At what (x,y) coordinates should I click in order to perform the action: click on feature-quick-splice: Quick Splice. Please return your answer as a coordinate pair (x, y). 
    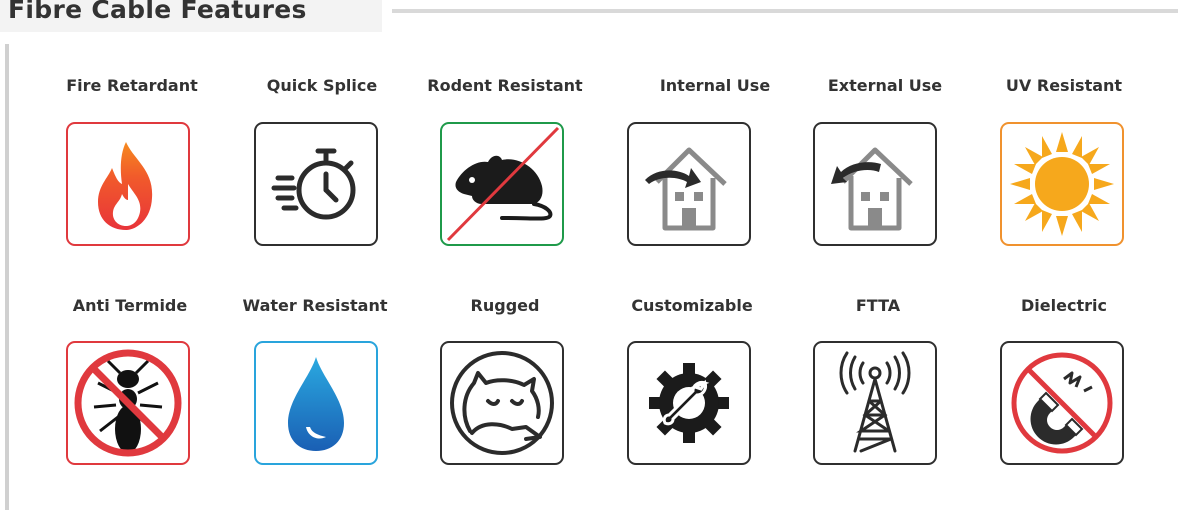
    Looking at the image, I should click on (322, 86).